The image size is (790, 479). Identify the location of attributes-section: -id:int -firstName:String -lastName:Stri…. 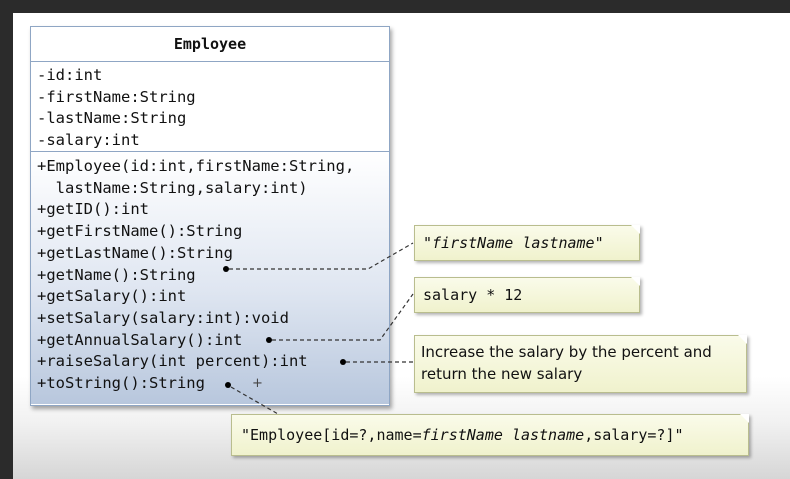
(210, 107).